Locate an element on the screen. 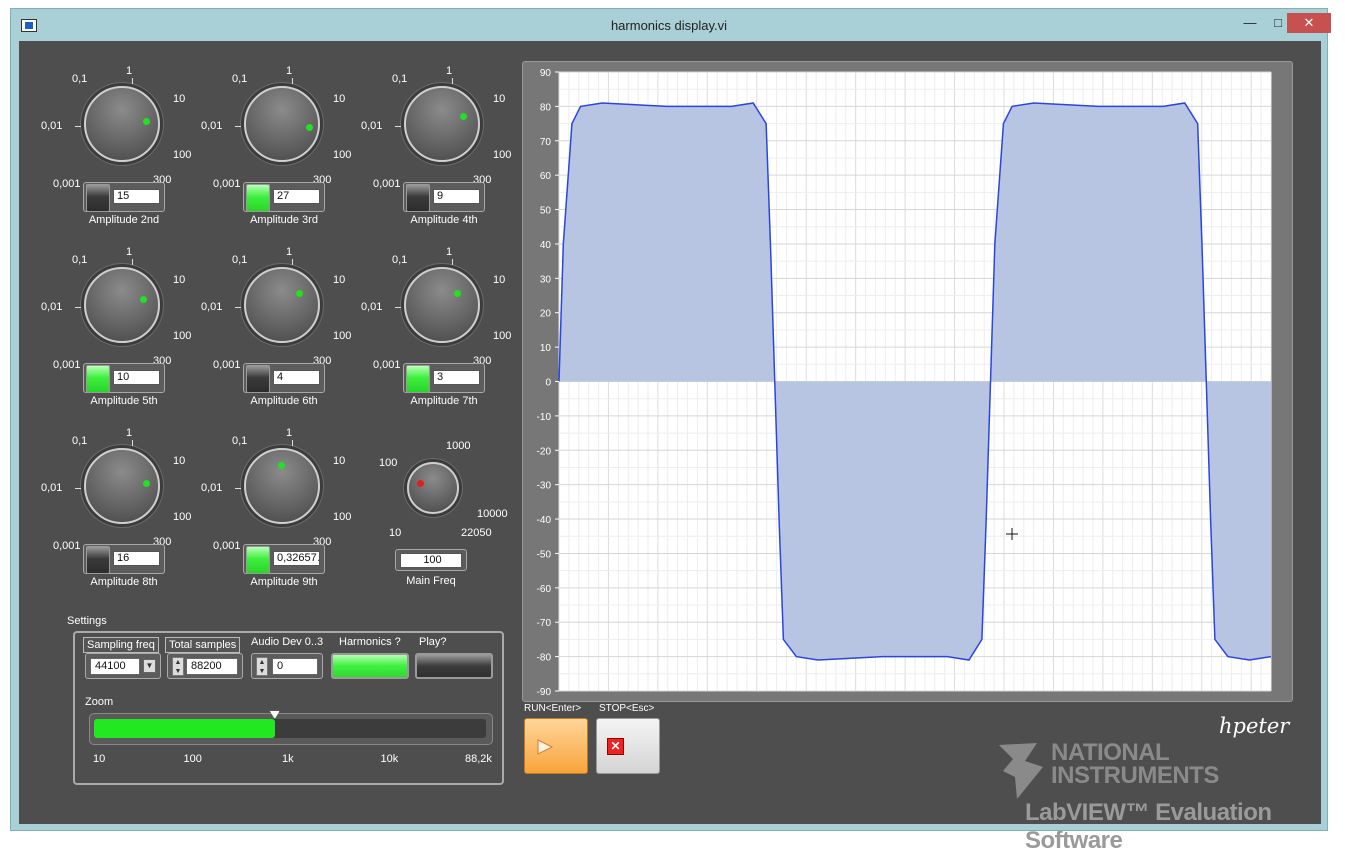 This screenshot has width=1345, height=855. y-tick-label: -30 is located at coordinates (544, 486).